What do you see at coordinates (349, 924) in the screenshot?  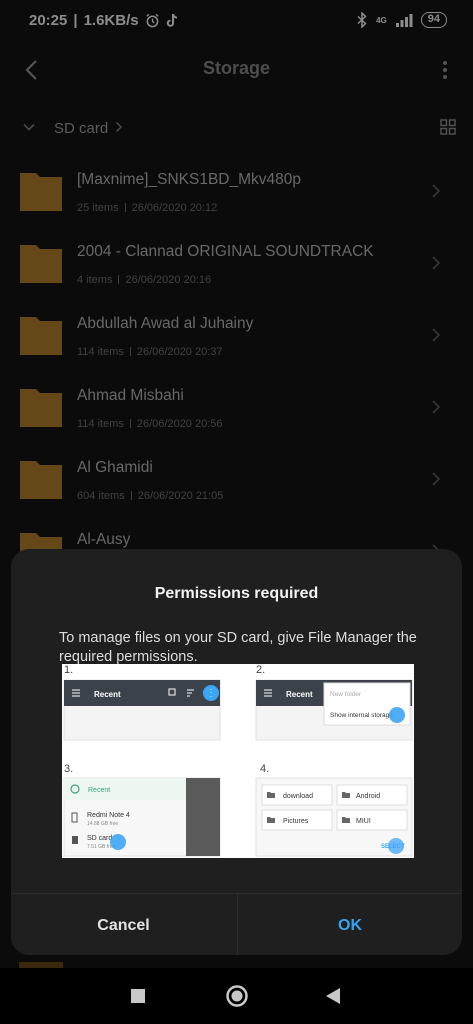 I see `ok-button: OK` at bounding box center [349, 924].